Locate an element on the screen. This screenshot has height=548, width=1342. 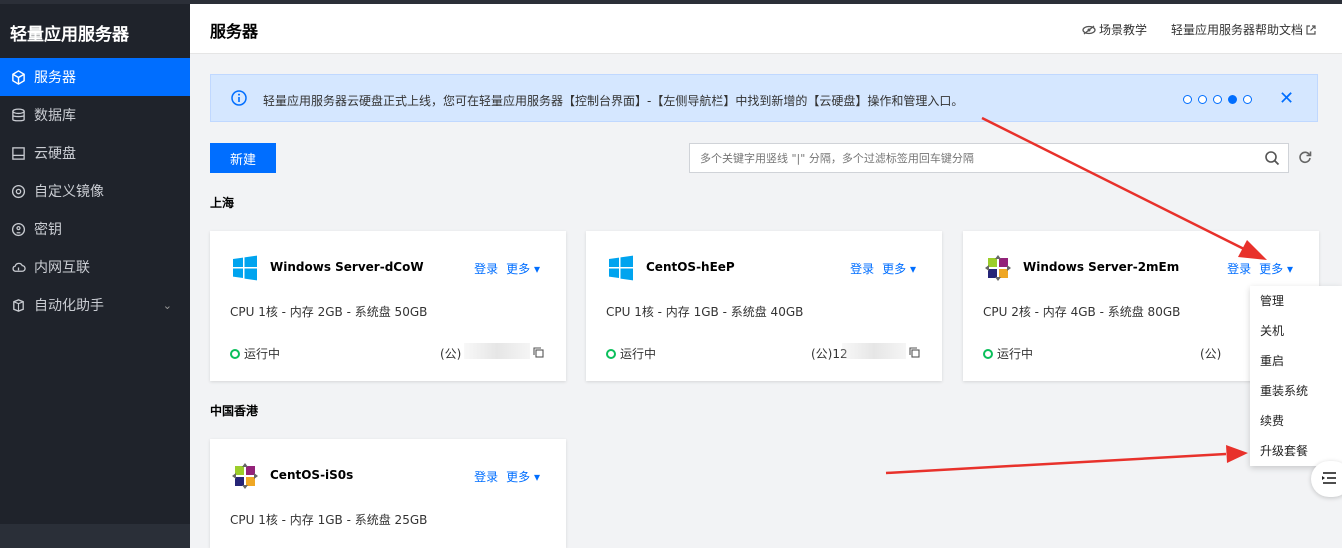
search-input is located at coordinates (975, 158).